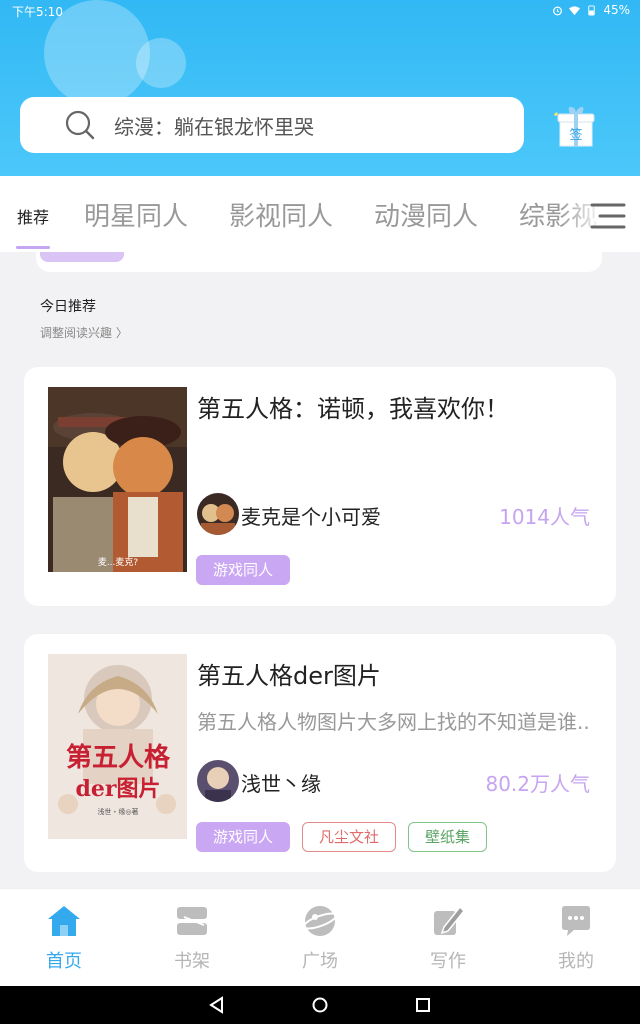 The height and width of the screenshot is (1024, 640). Describe the element at coordinates (37, 12) in the screenshot. I see `status-time: 下午5:10` at that location.